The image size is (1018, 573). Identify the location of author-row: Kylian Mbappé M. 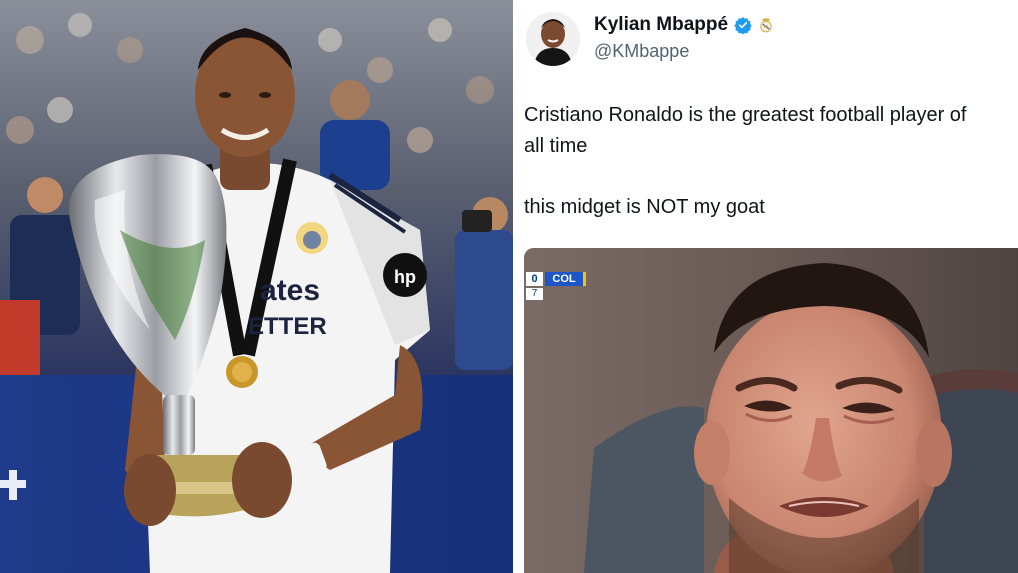
(684, 25).